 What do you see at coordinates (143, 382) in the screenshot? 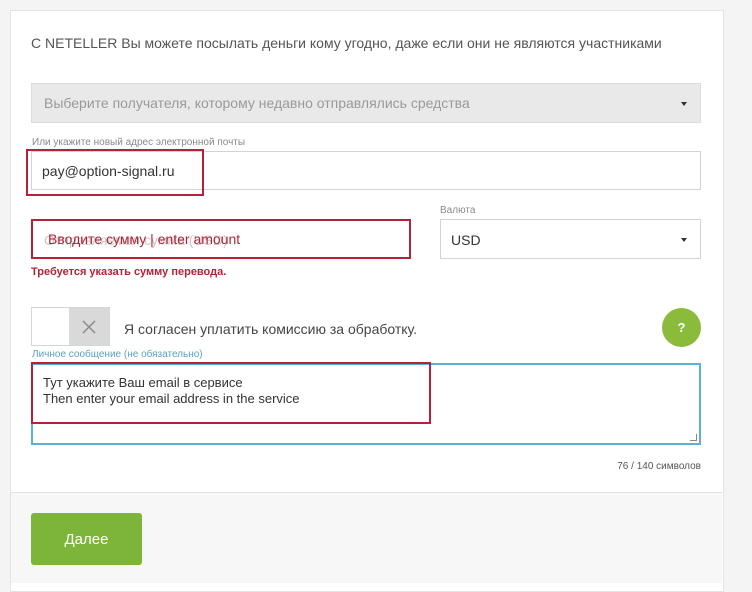
I see `message-line-1: Тут укажите Ваш email в сервисе` at bounding box center [143, 382].